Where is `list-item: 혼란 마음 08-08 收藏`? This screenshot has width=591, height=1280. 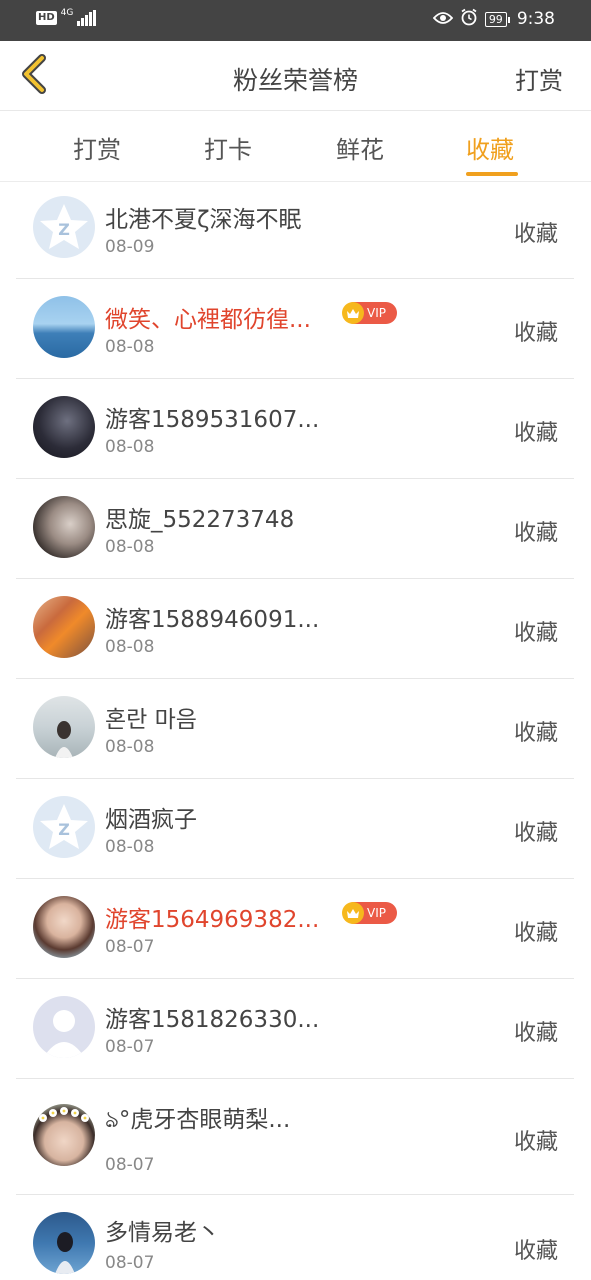
list-item: 혼란 마음 08-08 收藏 is located at coordinates (295, 729).